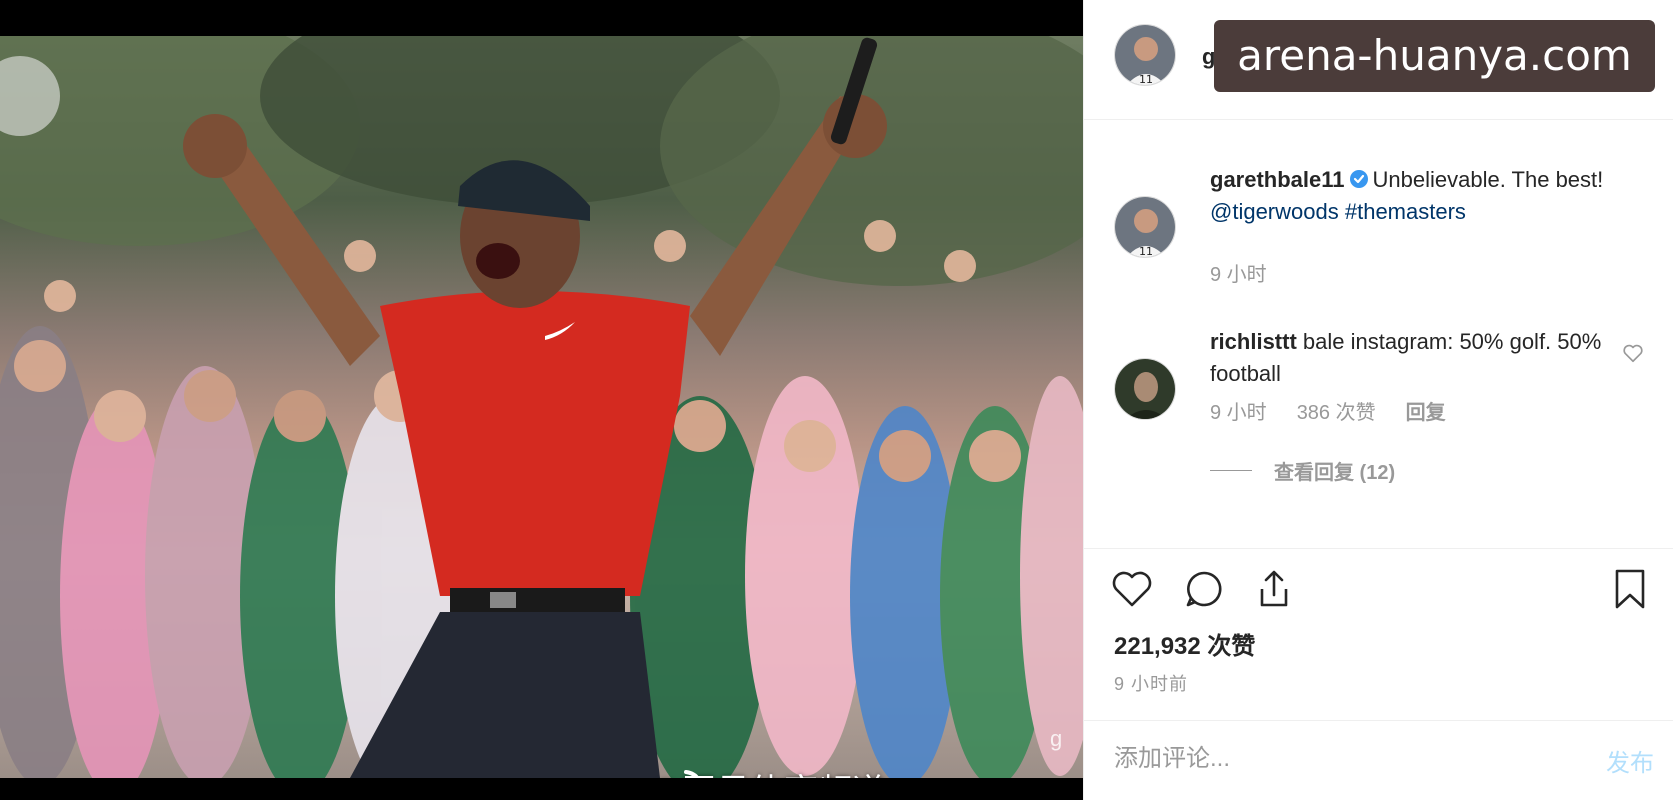  I want to click on share-icon, so click(1274, 589).